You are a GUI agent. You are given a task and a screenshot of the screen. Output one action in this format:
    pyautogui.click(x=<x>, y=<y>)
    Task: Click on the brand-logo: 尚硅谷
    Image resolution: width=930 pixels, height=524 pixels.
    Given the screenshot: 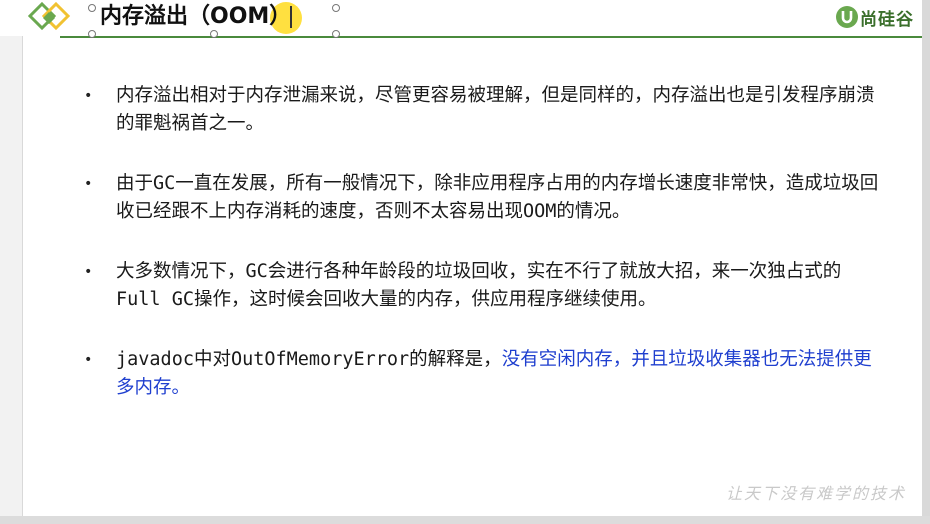 What is the action you would take?
    pyautogui.click(x=875, y=17)
    